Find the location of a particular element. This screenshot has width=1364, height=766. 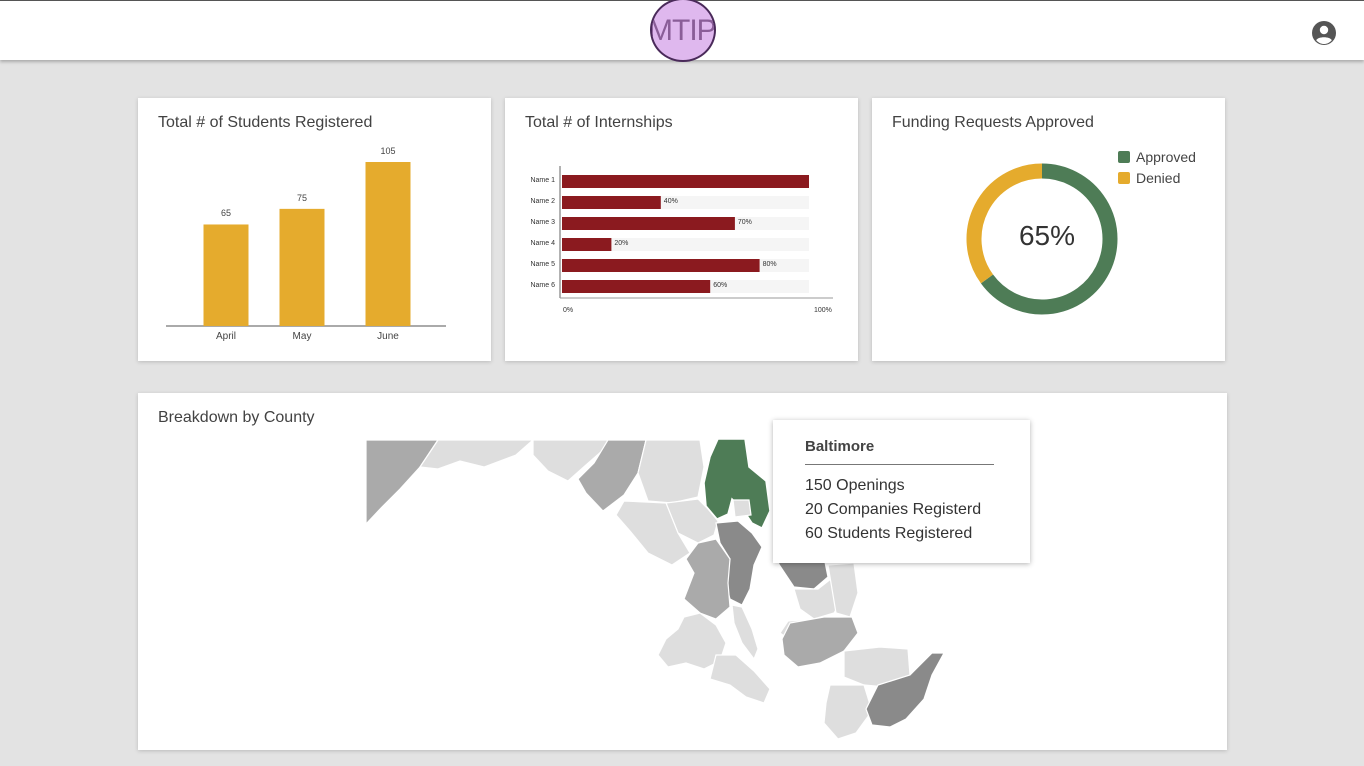

bar-data-label: 105 is located at coordinates (388, 151).